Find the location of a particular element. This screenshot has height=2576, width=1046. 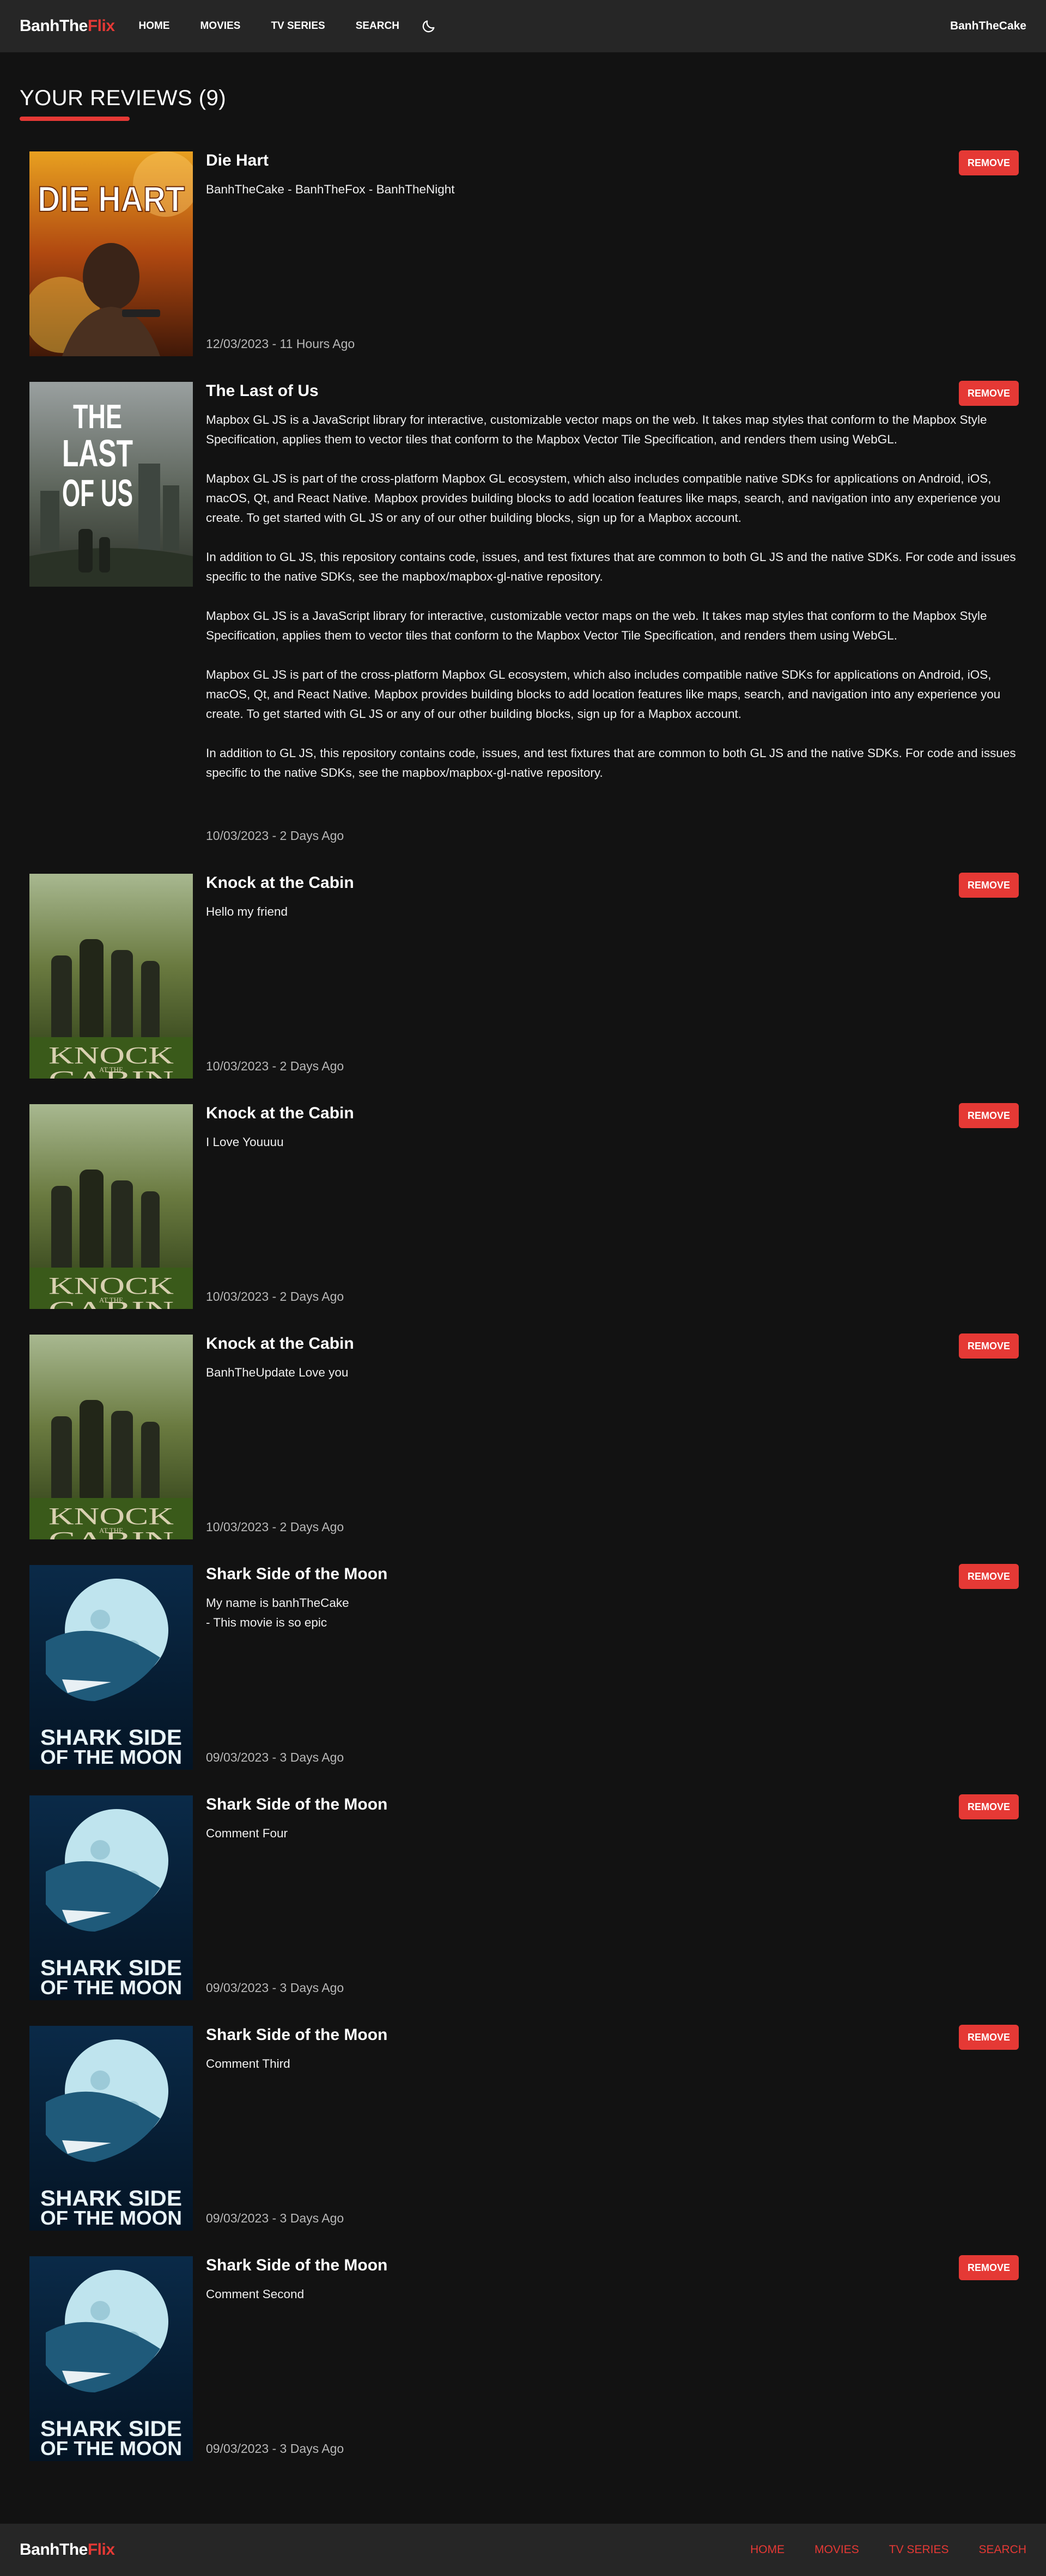

svg-text: THE is located at coordinates (97, 417).